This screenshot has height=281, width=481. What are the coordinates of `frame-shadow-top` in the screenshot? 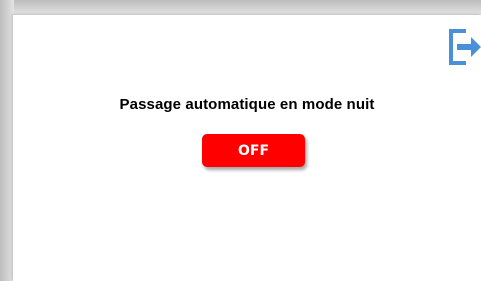 It's located at (240, 8).